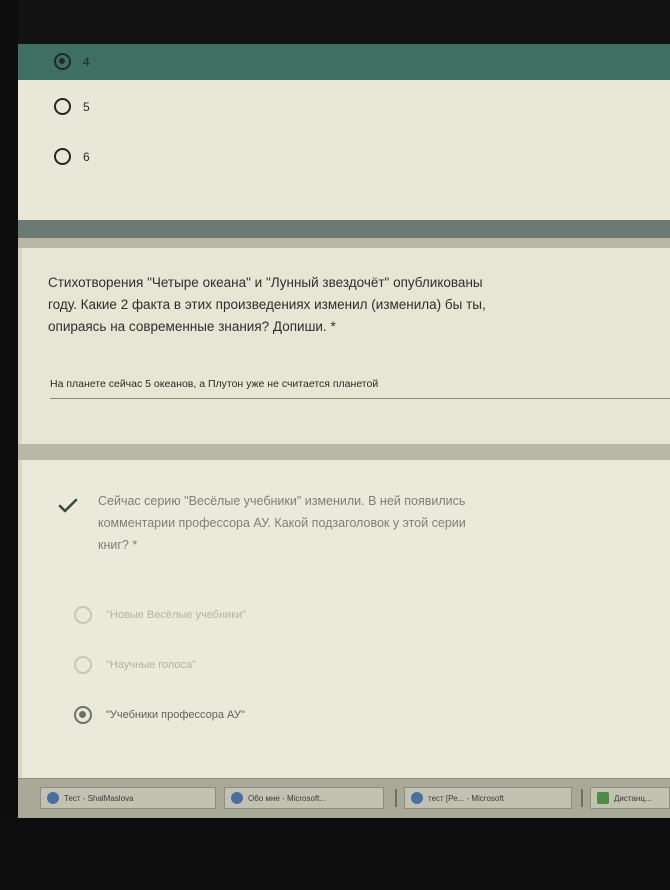 This screenshot has height=890, width=670. What do you see at coordinates (344, 229) in the screenshot?
I see `section-divider` at bounding box center [344, 229].